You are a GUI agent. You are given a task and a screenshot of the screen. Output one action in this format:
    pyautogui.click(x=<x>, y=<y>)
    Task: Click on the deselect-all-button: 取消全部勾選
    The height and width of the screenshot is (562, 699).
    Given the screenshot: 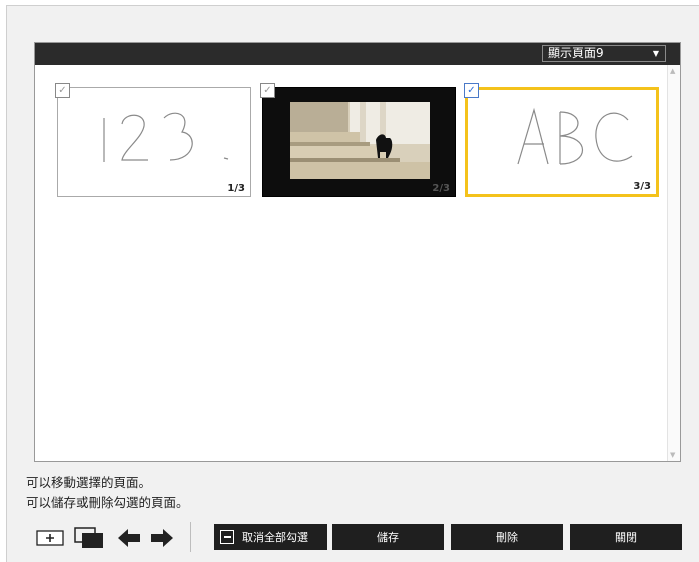 What is the action you would take?
    pyautogui.click(x=270, y=537)
    